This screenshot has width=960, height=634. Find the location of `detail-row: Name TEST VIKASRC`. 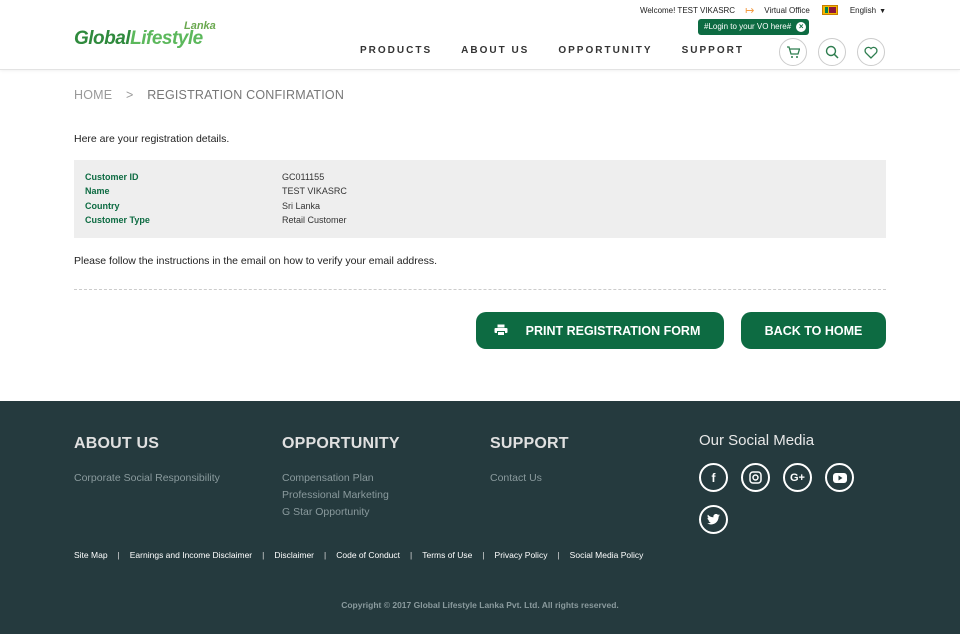

detail-row: Name TEST VIKASRC is located at coordinates (480, 193).